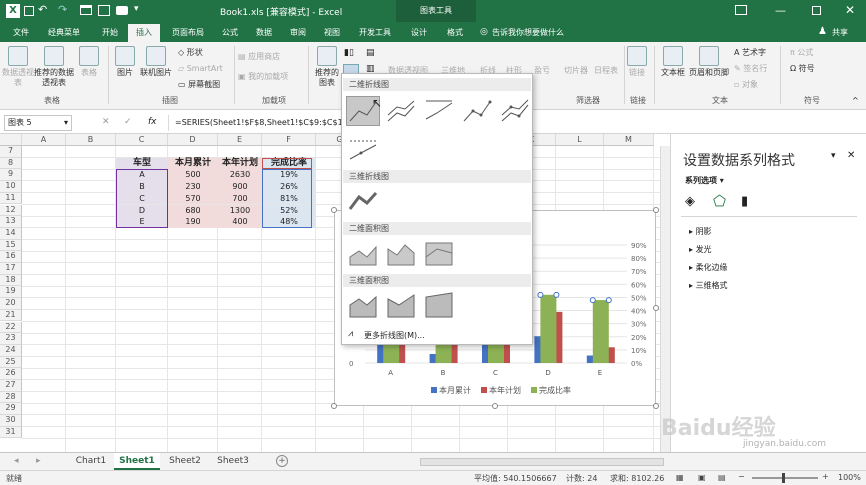 The width and height of the screenshot is (866, 485). What do you see at coordinates (673, 62) in the screenshot?
I see `textbox-button: 文本框` at bounding box center [673, 62].